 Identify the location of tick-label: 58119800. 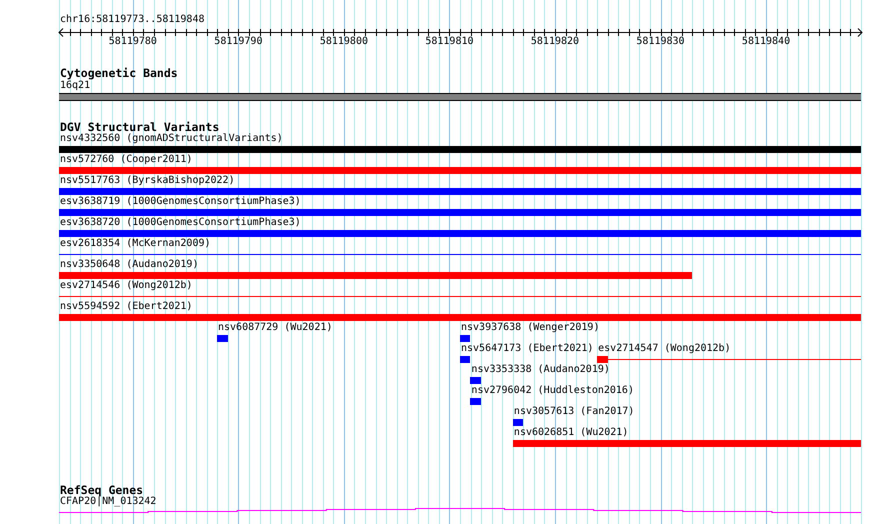
(344, 42).